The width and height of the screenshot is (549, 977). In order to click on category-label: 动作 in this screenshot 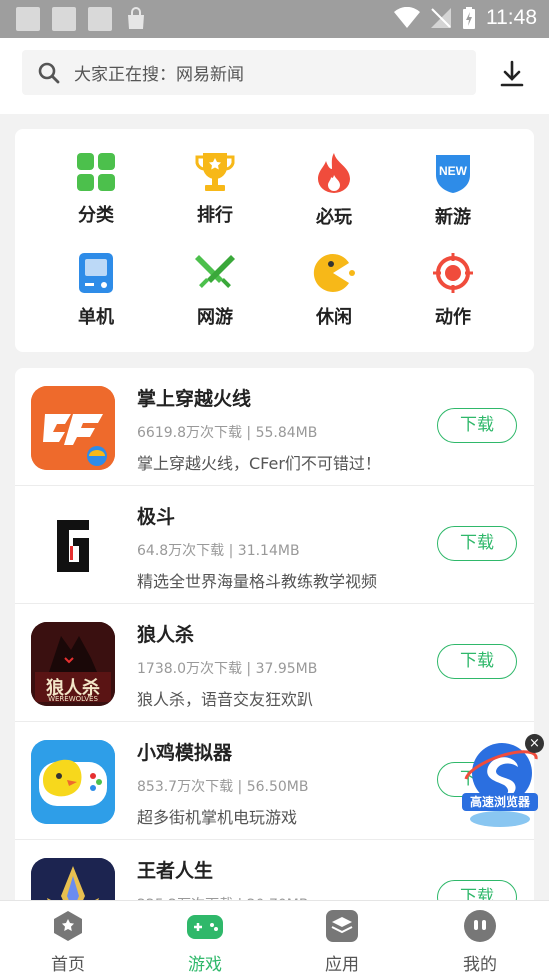, I will do `click(453, 317)`.